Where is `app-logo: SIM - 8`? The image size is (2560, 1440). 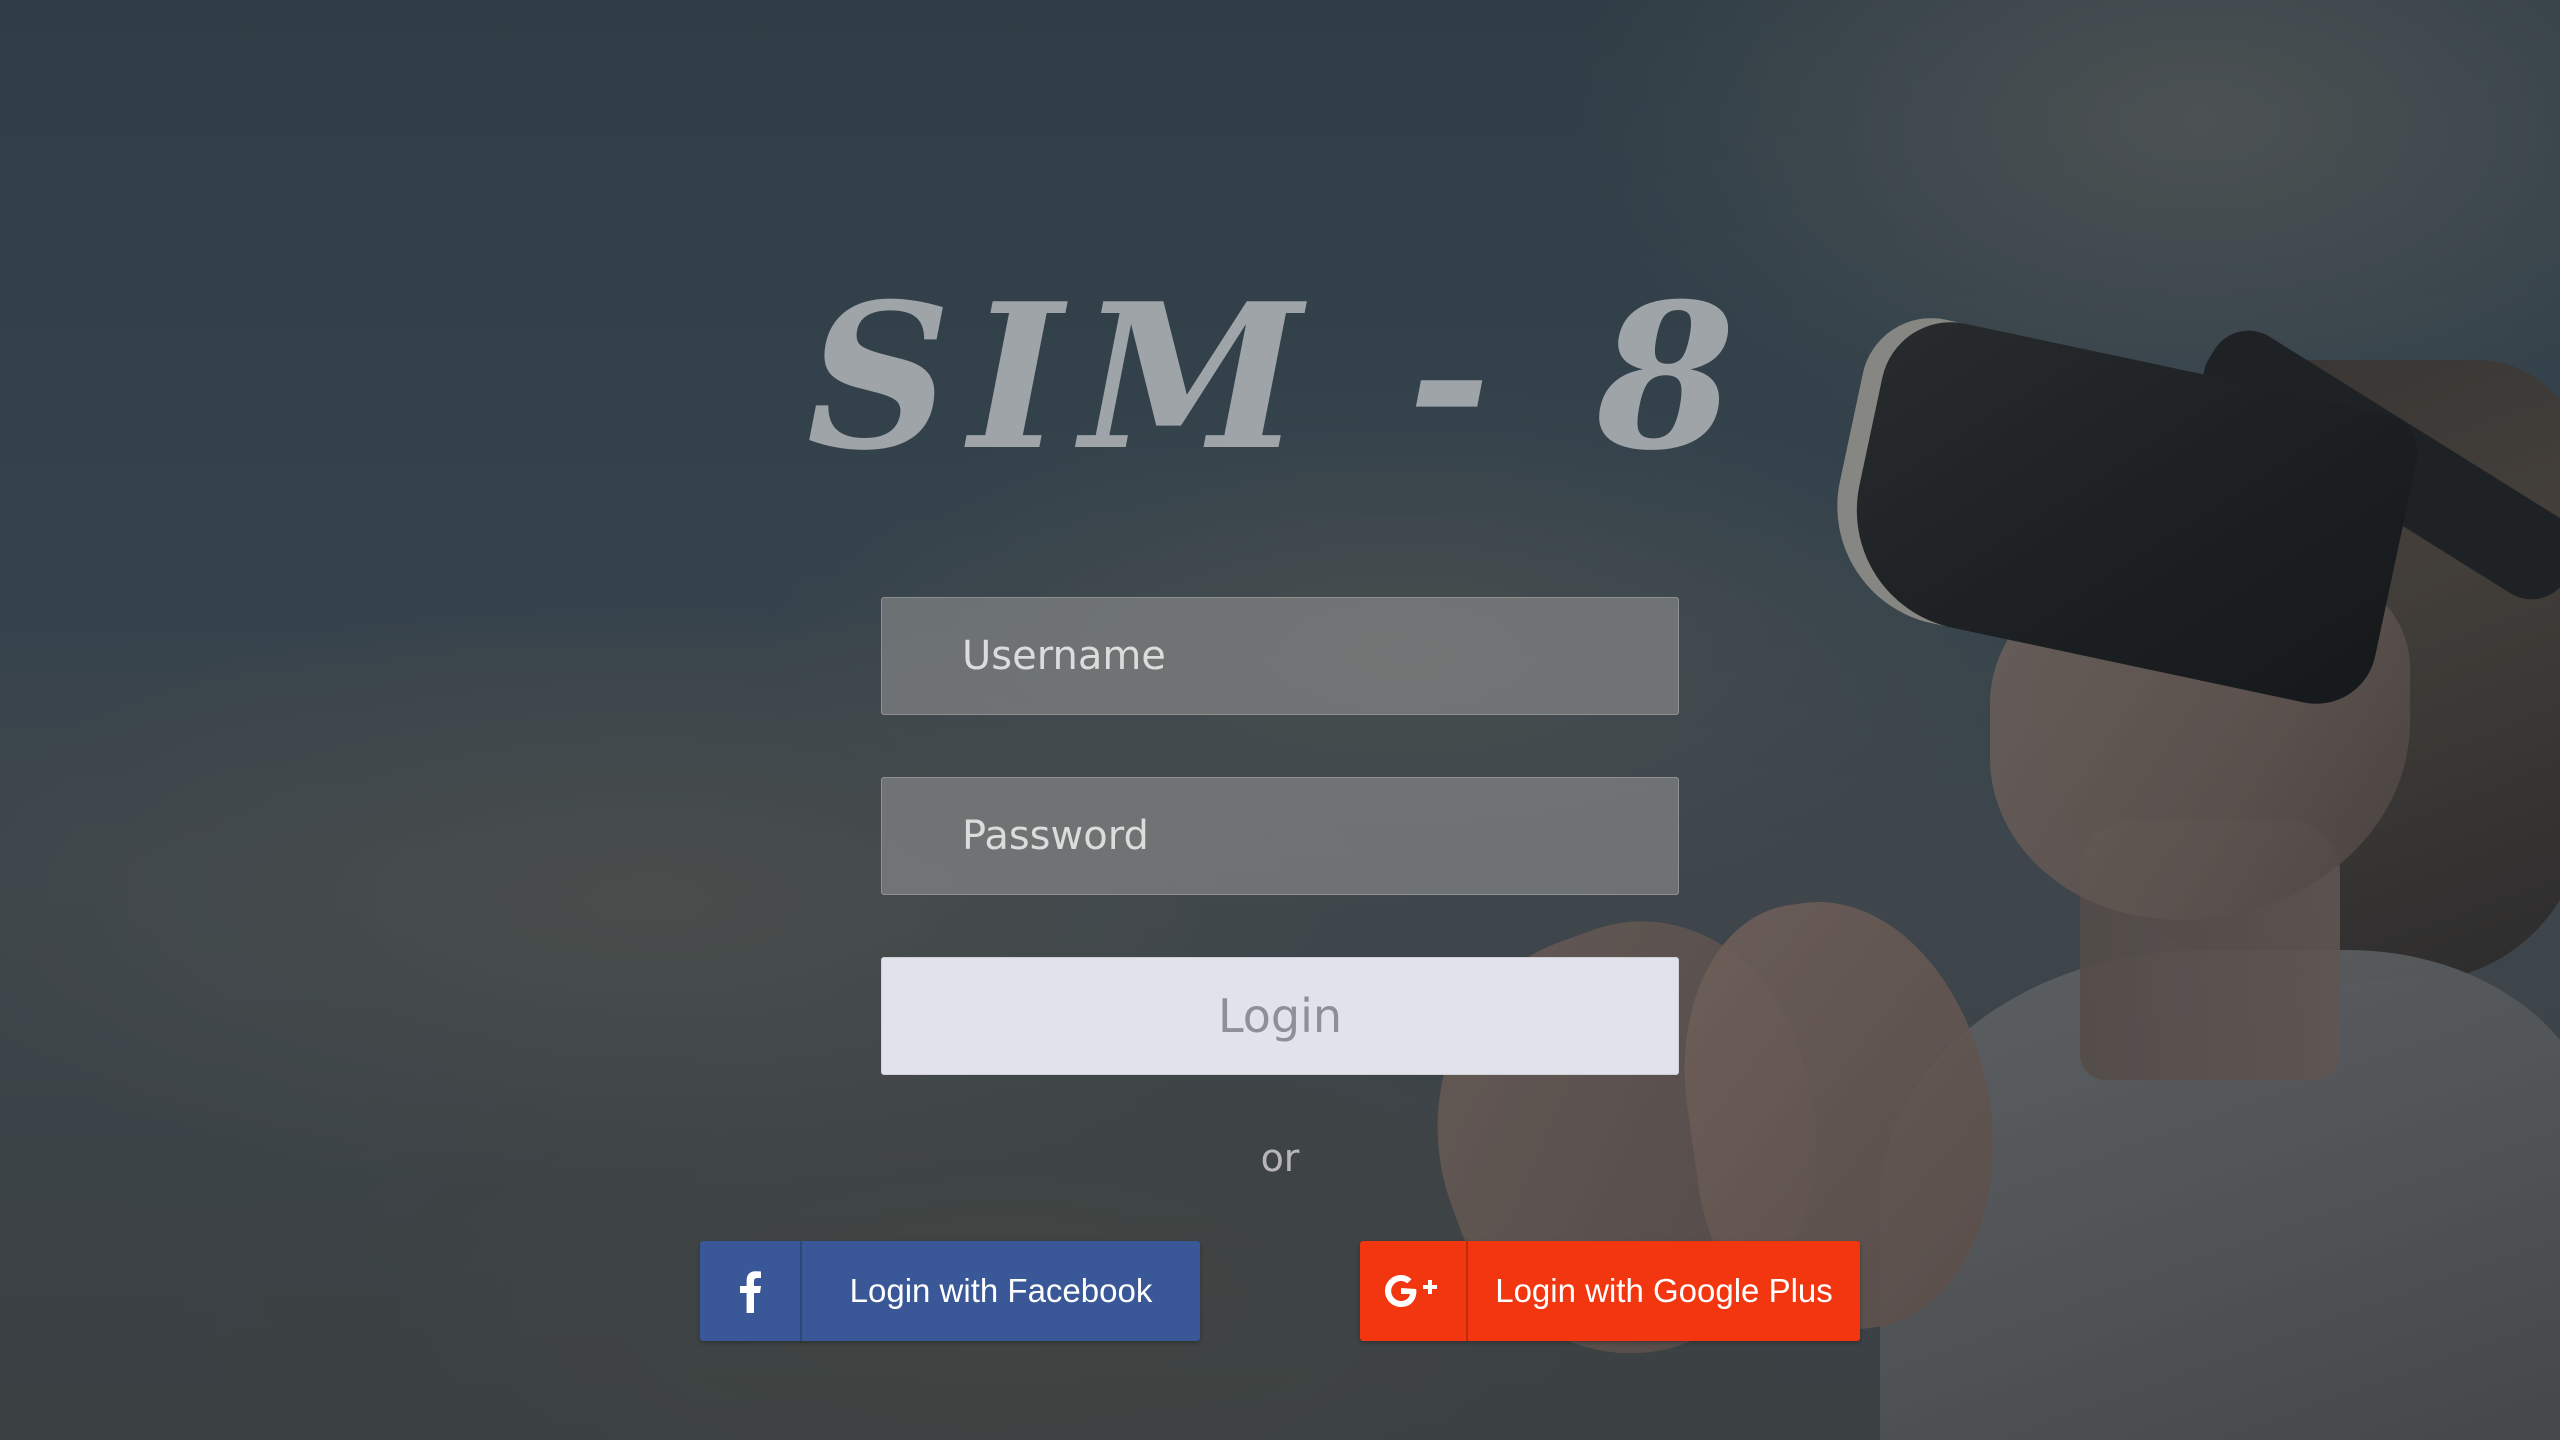 app-logo: SIM - 8 is located at coordinates (1280, 377).